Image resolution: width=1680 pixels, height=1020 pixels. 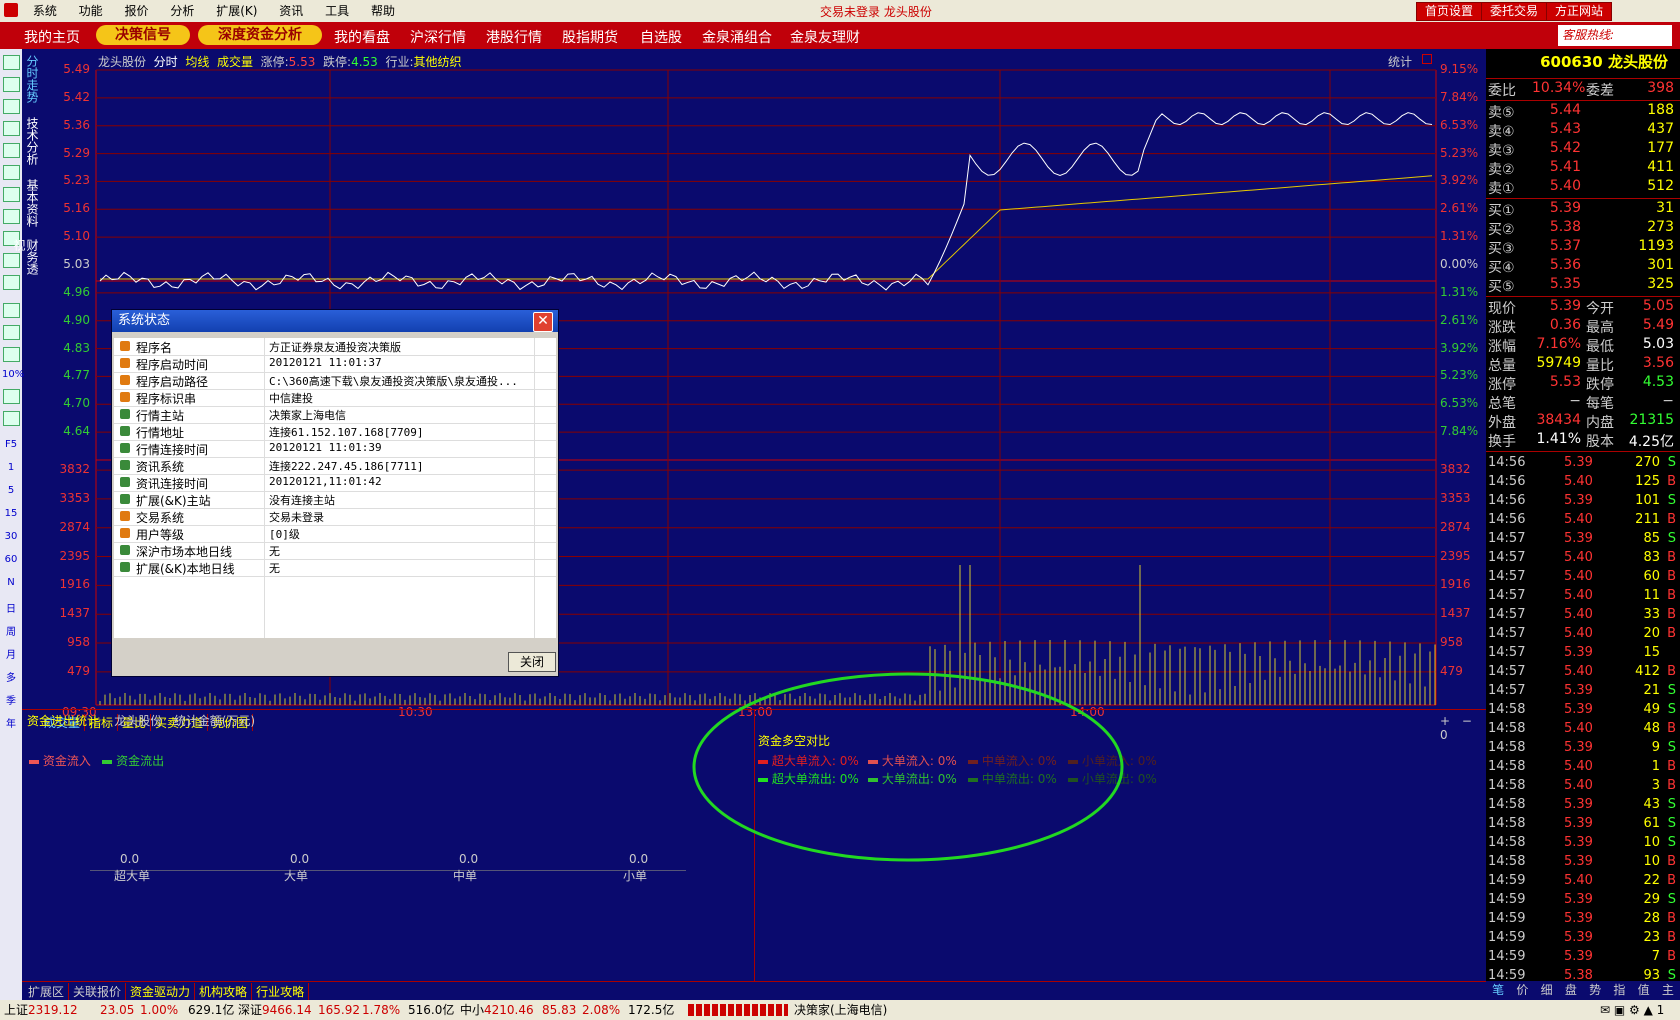 I want to click on status-row: 程序标识串 中信建投, so click(x=335, y=398).